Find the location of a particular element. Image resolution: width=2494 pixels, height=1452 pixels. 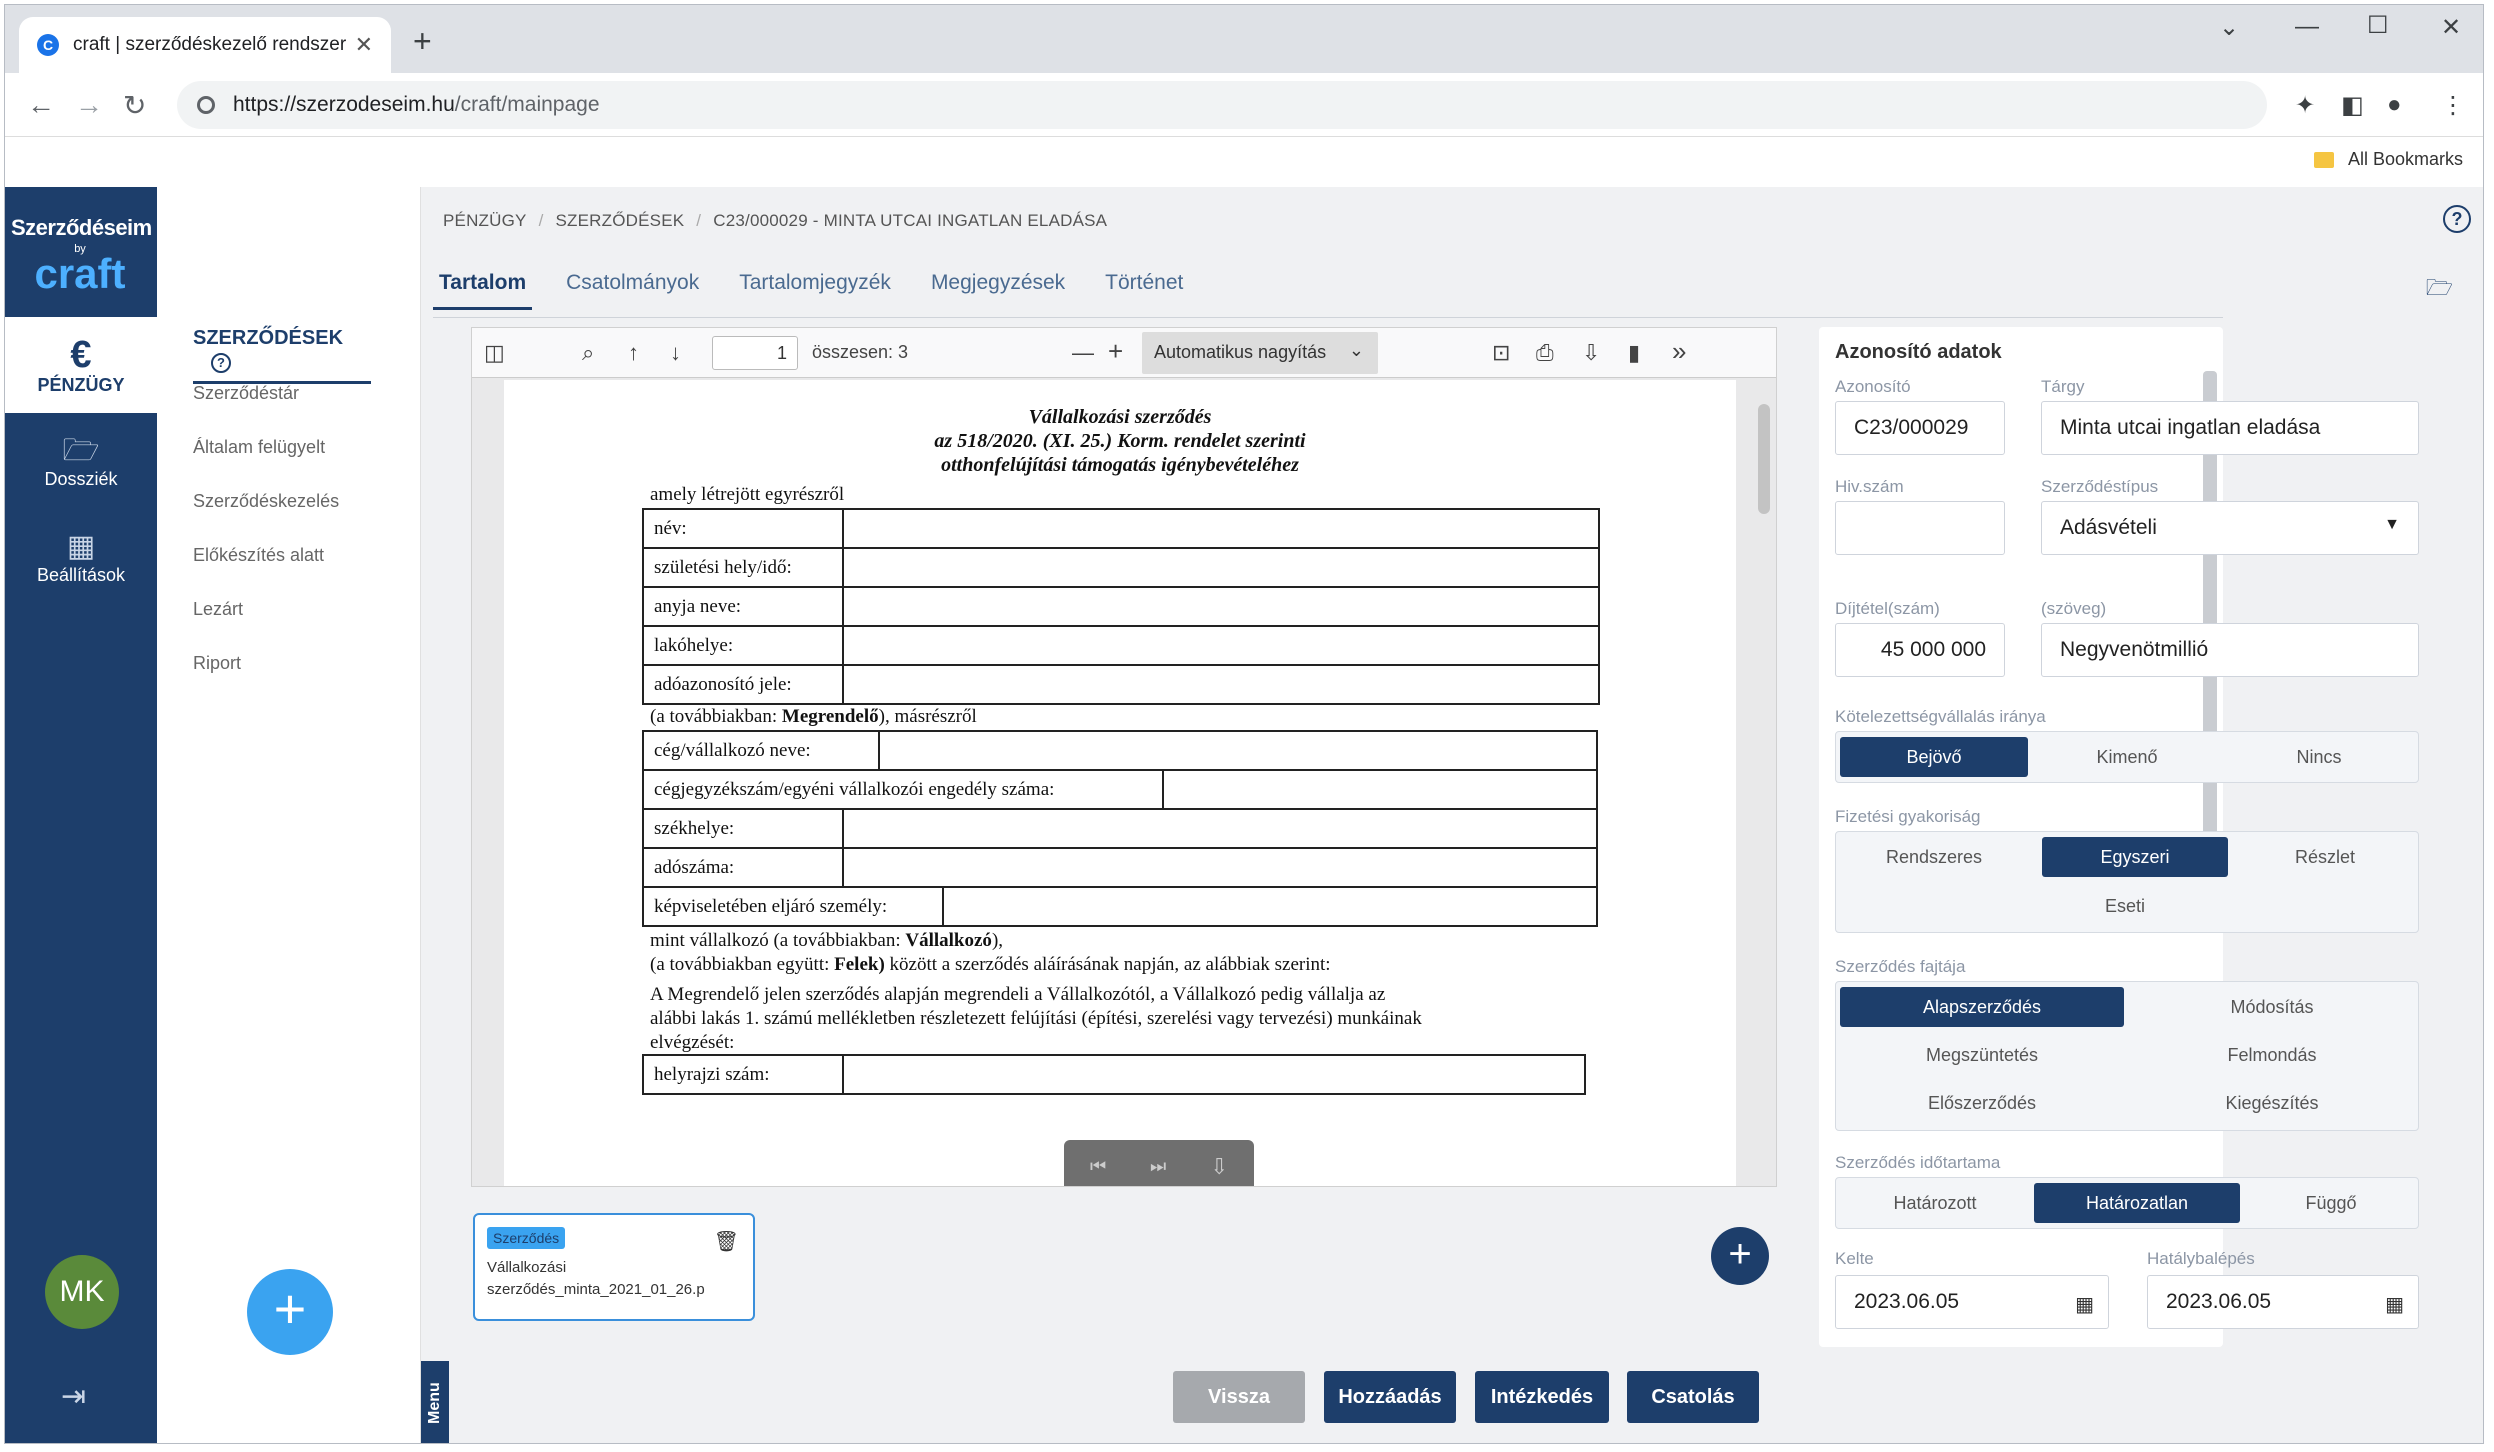

tab-megjegyzesek: Megjegyzések is located at coordinates (998, 290).